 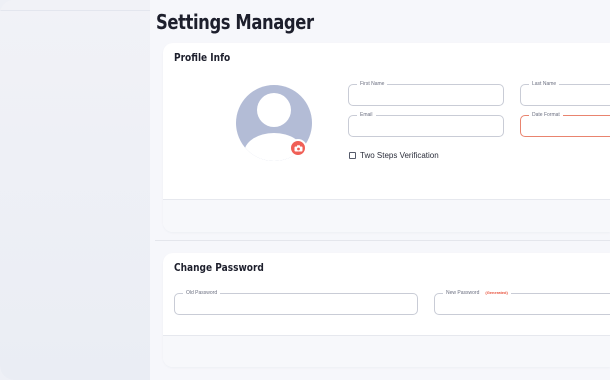 I want to click on new-password-field: New Password (Generated), so click(x=522, y=302).